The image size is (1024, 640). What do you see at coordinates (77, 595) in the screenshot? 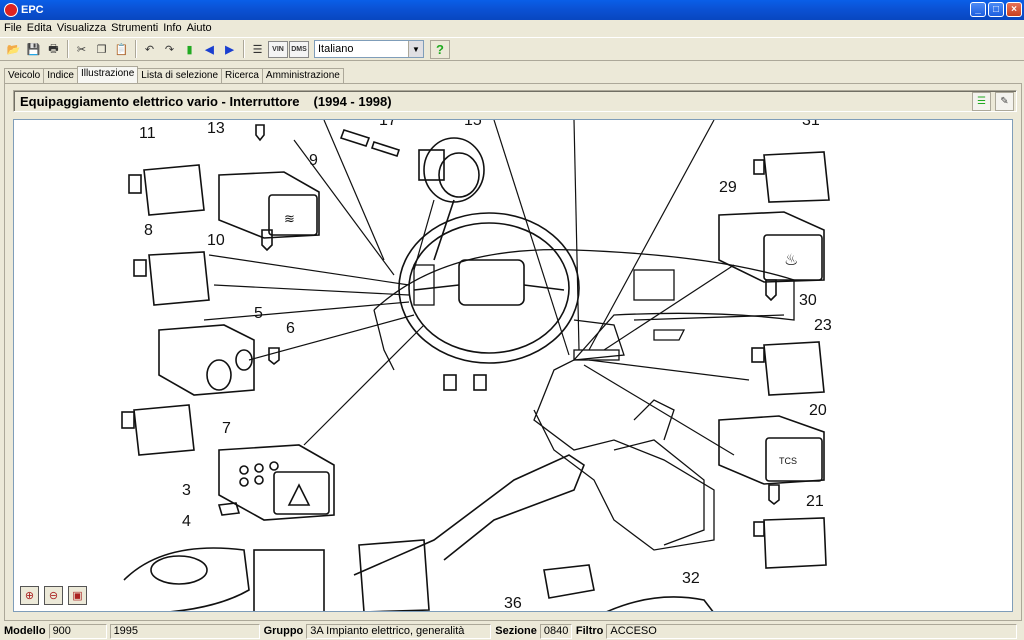
I see `zoom-fit-button: ▣` at bounding box center [77, 595].